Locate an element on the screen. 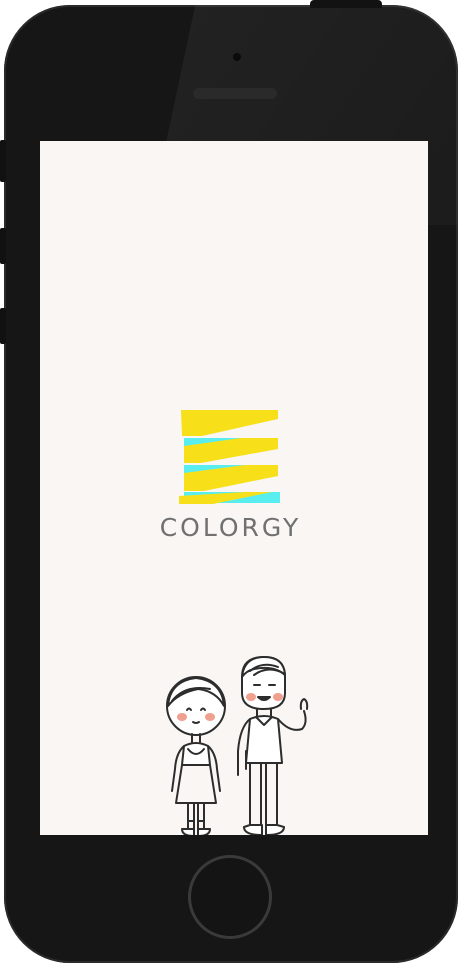 The width and height of the screenshot is (461, 967). brand-name: COLORGY is located at coordinates (230, 527).